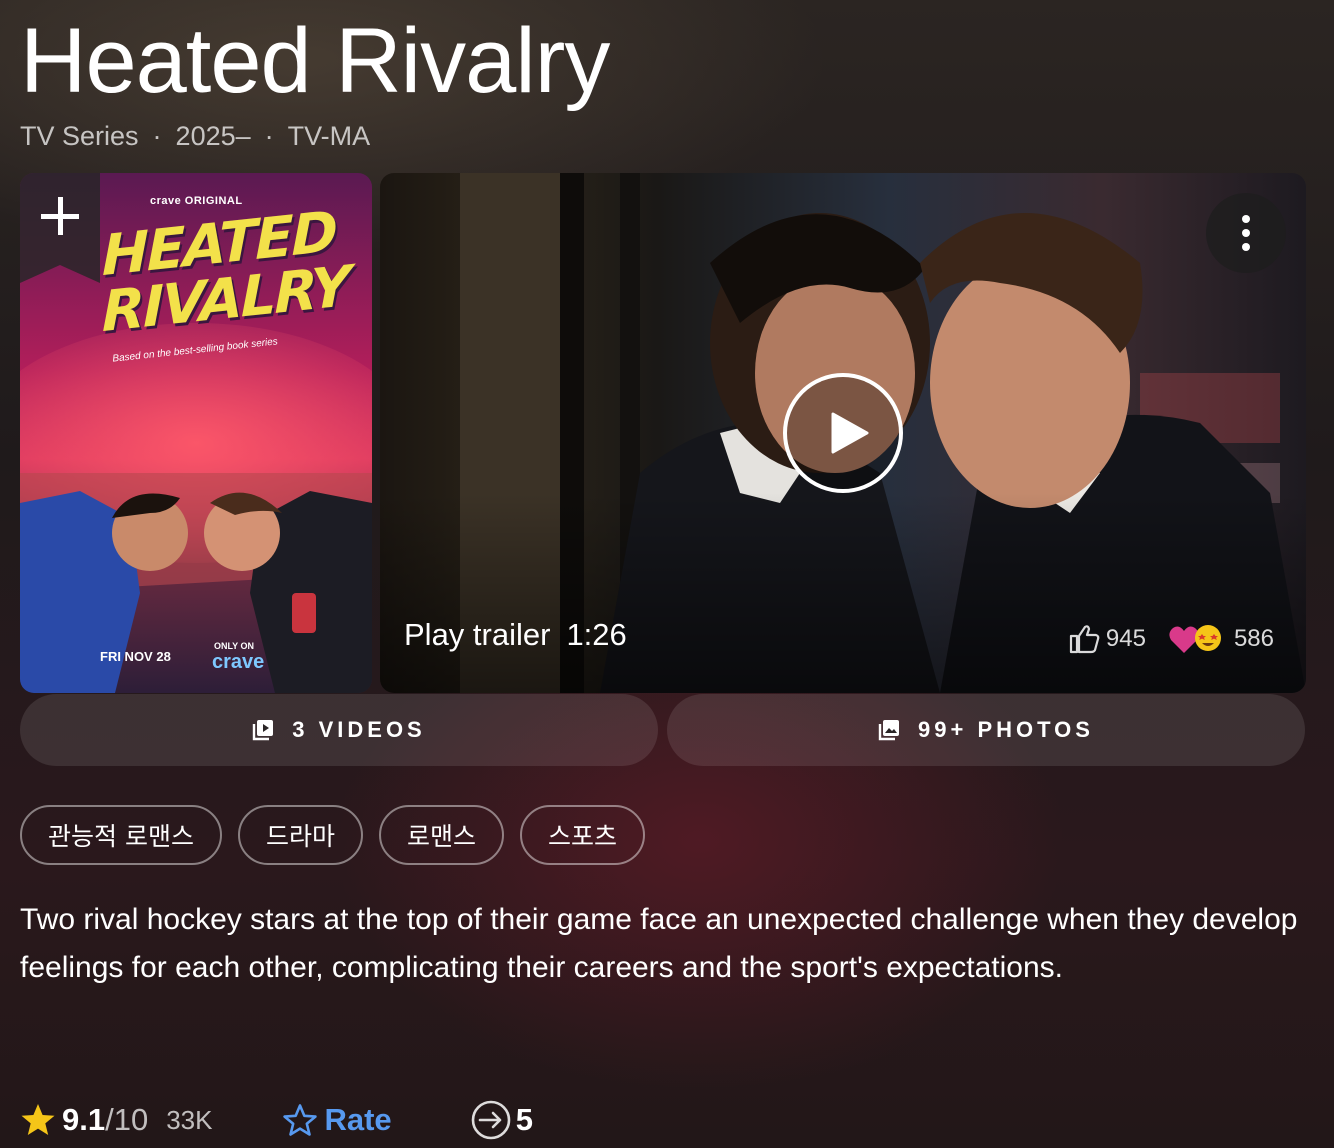 This screenshot has width=1334, height=1148. What do you see at coordinates (234, 646) in the screenshot?
I see `poster-only-on: ONLY ON` at bounding box center [234, 646].